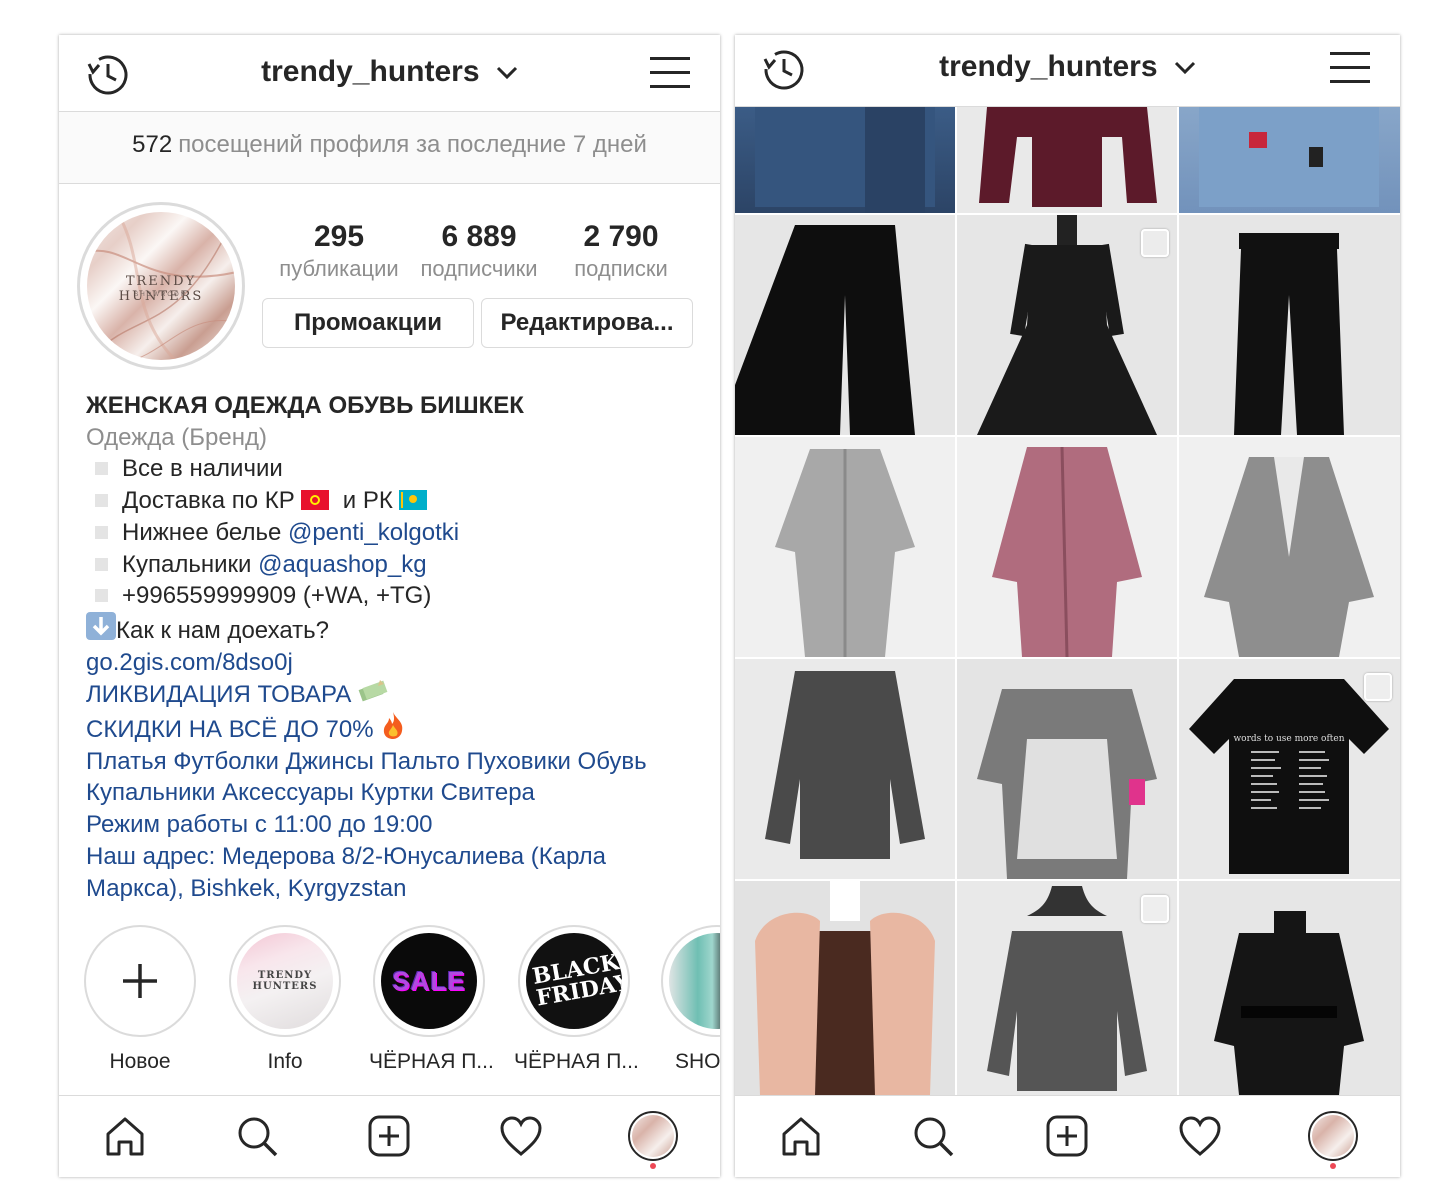 The height and width of the screenshot is (1200, 1439). Describe the element at coordinates (697, 1061) in the screenshot. I see `highlight-label: SHOW` at that location.